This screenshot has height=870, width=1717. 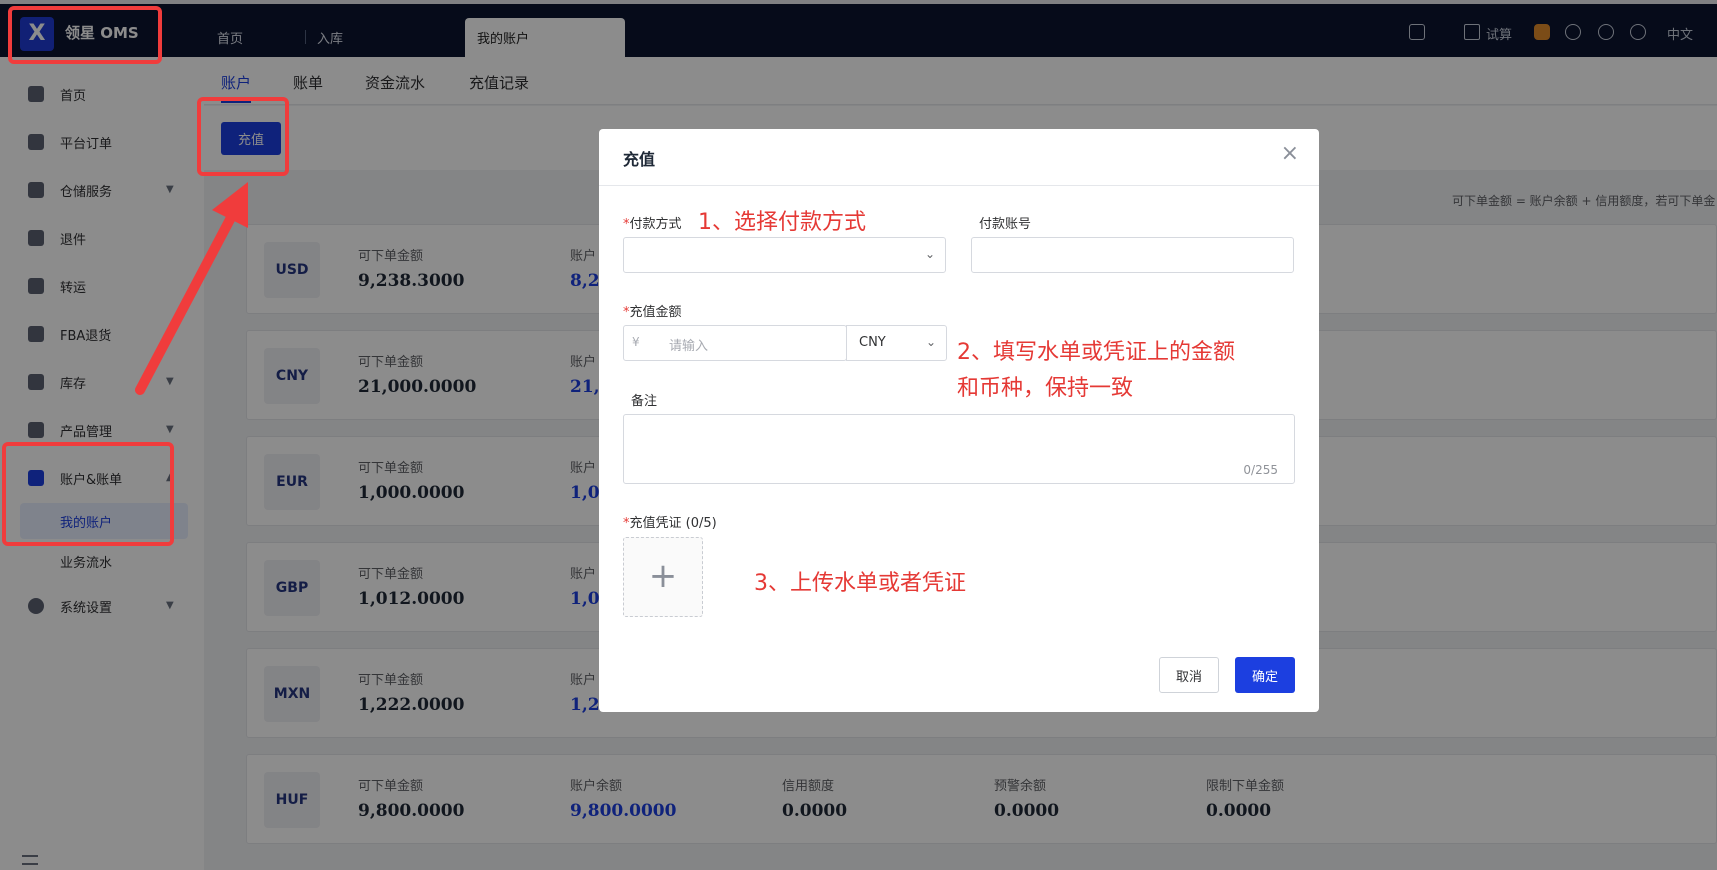 I want to click on arrow-annotation, so click(x=191, y=288).